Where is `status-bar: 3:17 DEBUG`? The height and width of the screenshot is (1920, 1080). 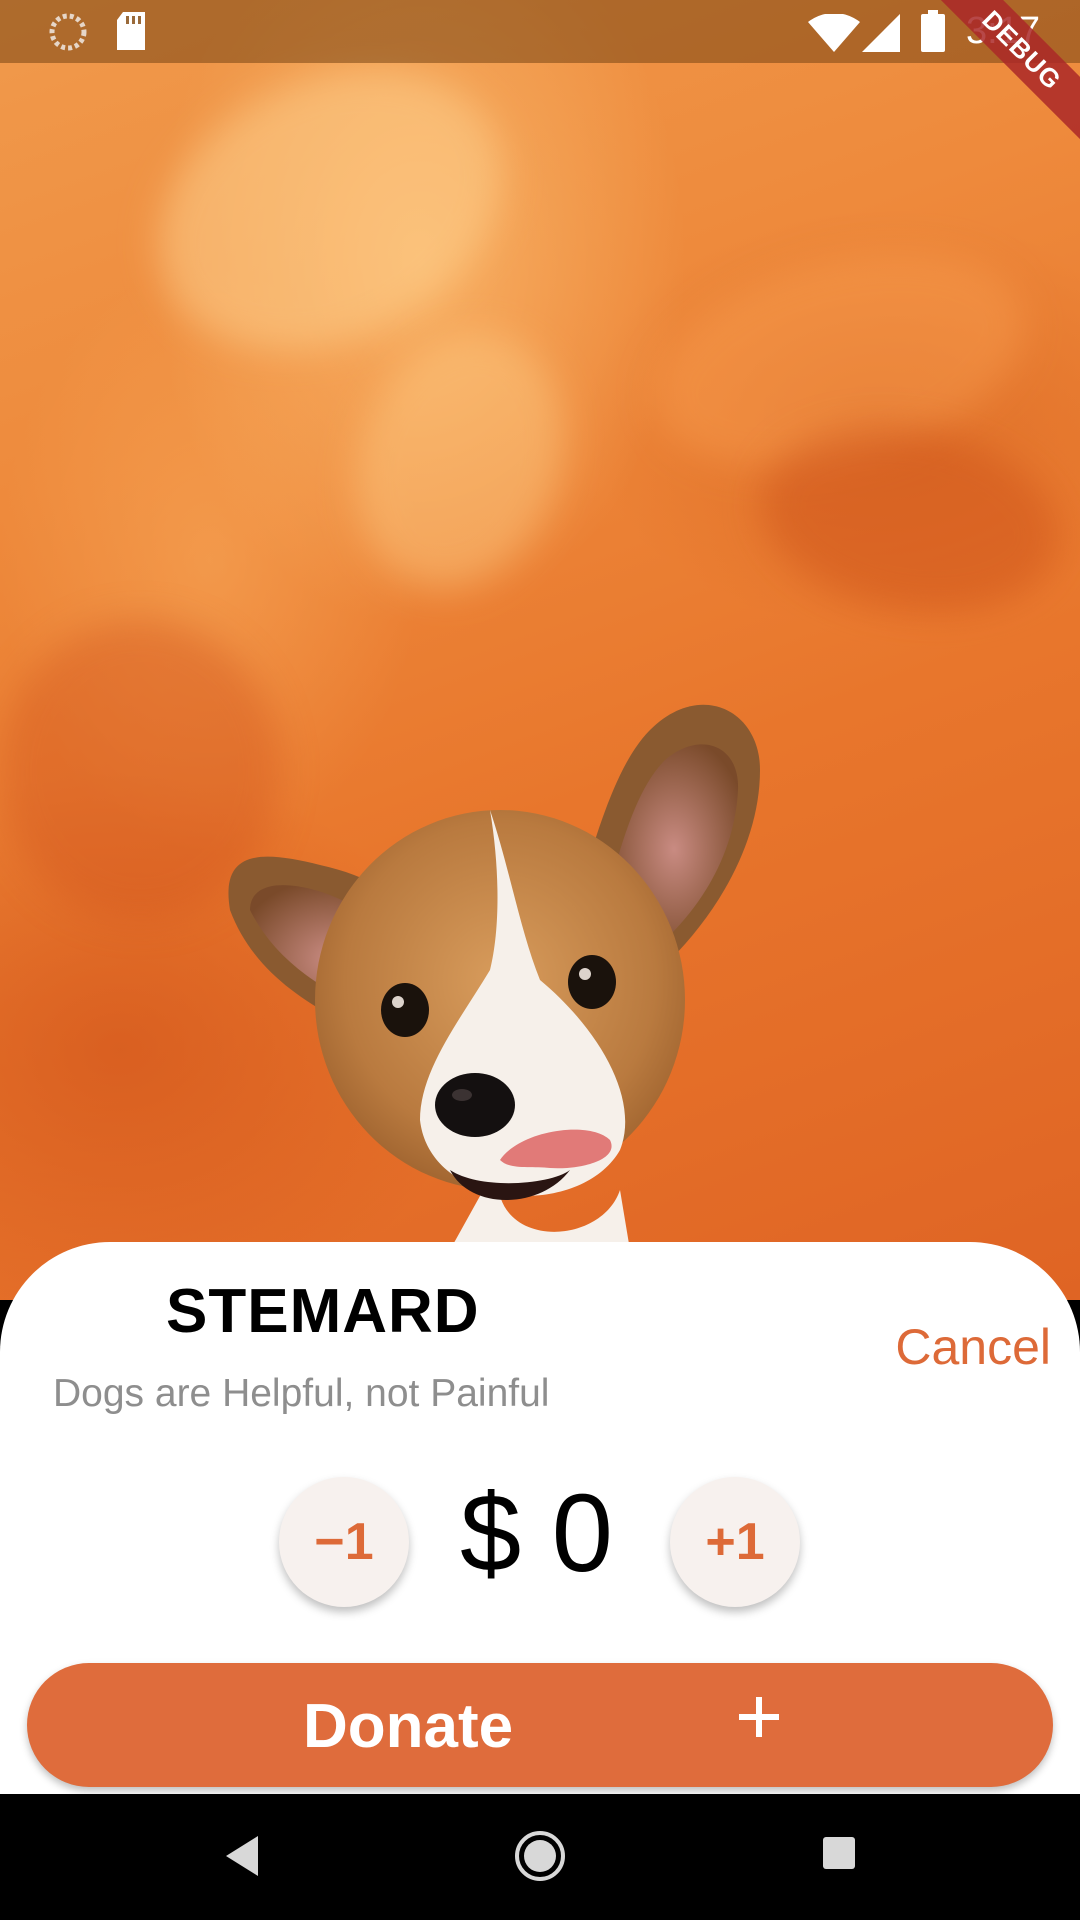
status-bar: 3:17 DEBUG is located at coordinates (540, 75).